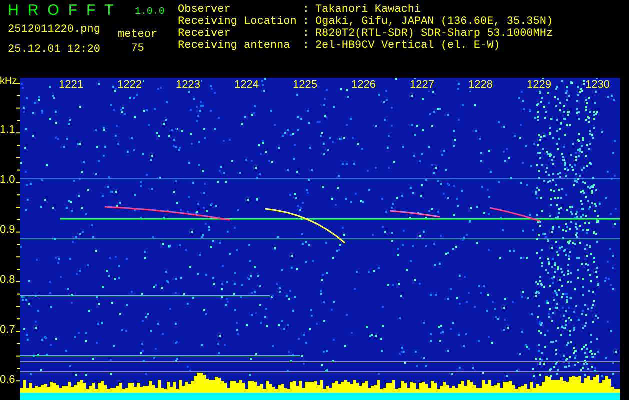  I want to click on x-axis-label: 1223, so click(188, 85).